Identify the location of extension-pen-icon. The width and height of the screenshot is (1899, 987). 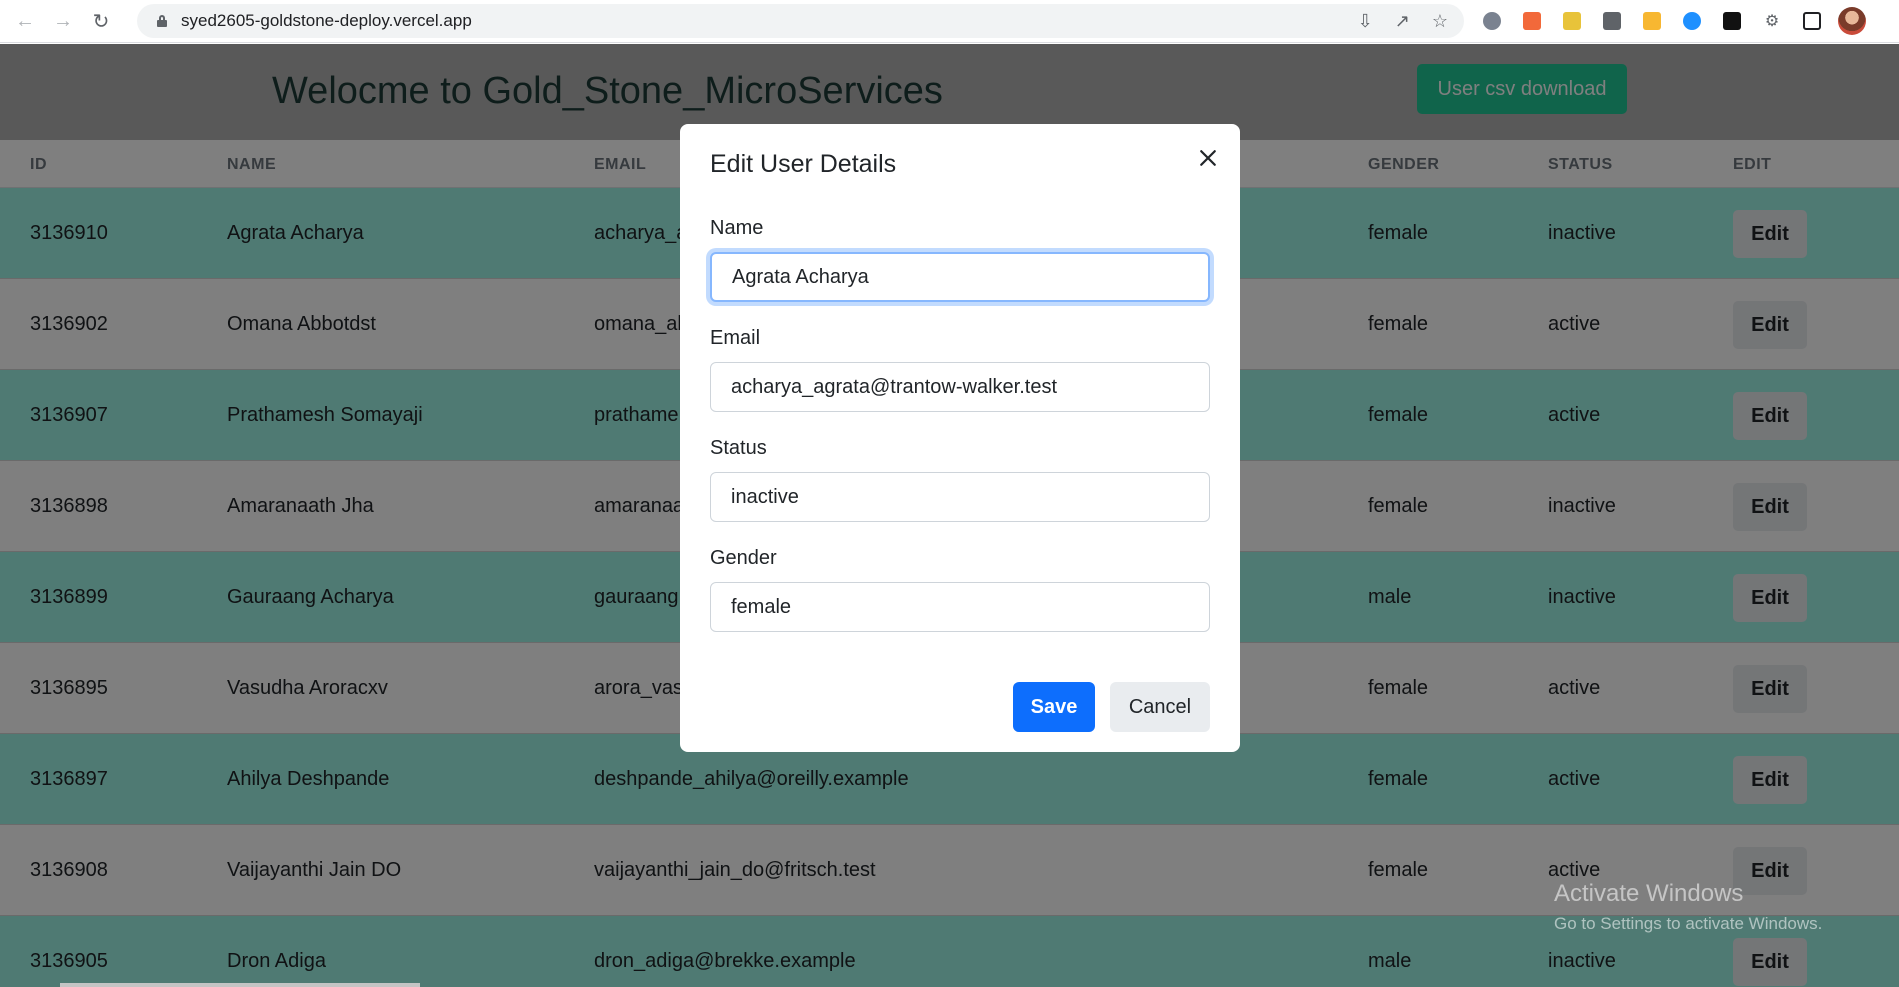
(1652, 21).